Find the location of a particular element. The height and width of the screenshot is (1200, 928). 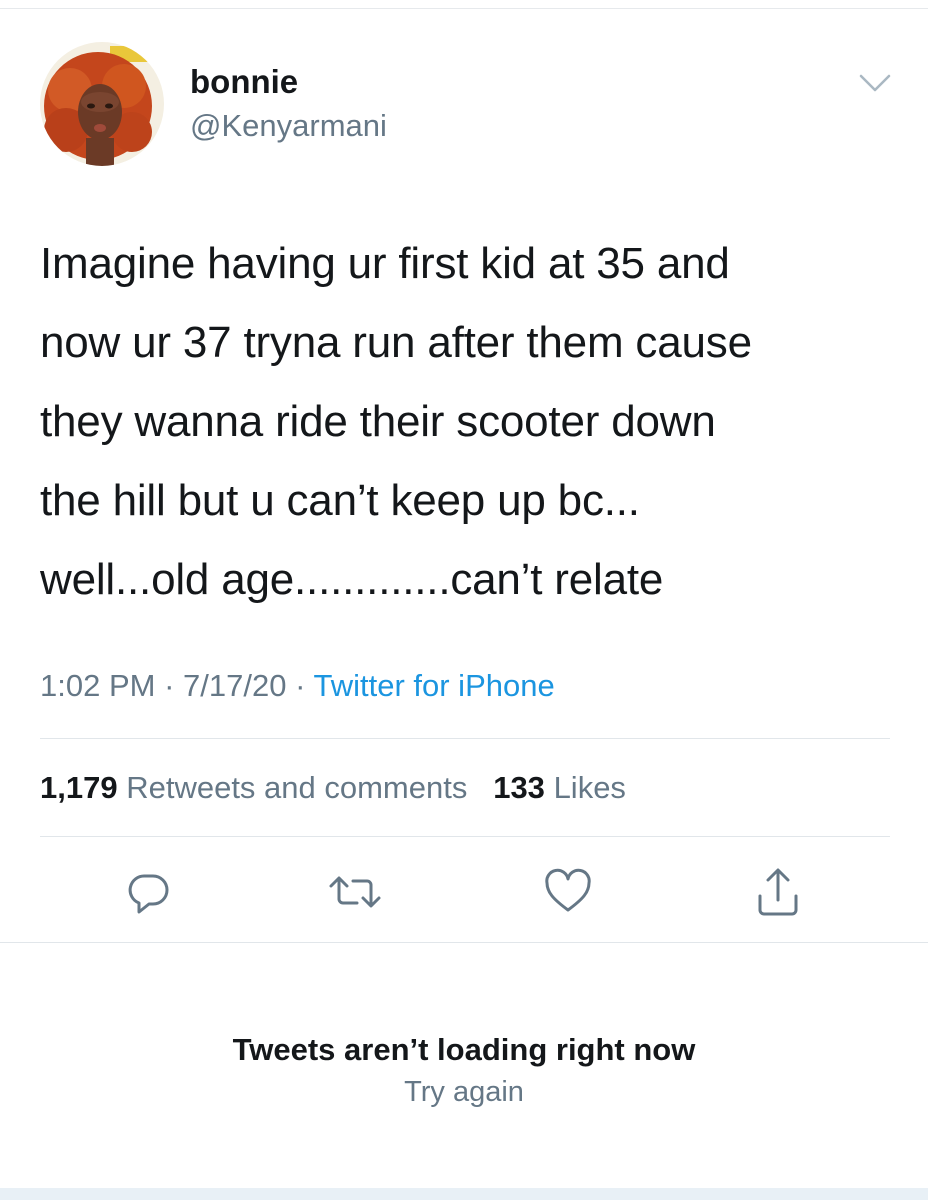

tweet-meta: 1:02 PM · 7/17/20 · Twitter for iPhone is located at coordinates (297, 686).